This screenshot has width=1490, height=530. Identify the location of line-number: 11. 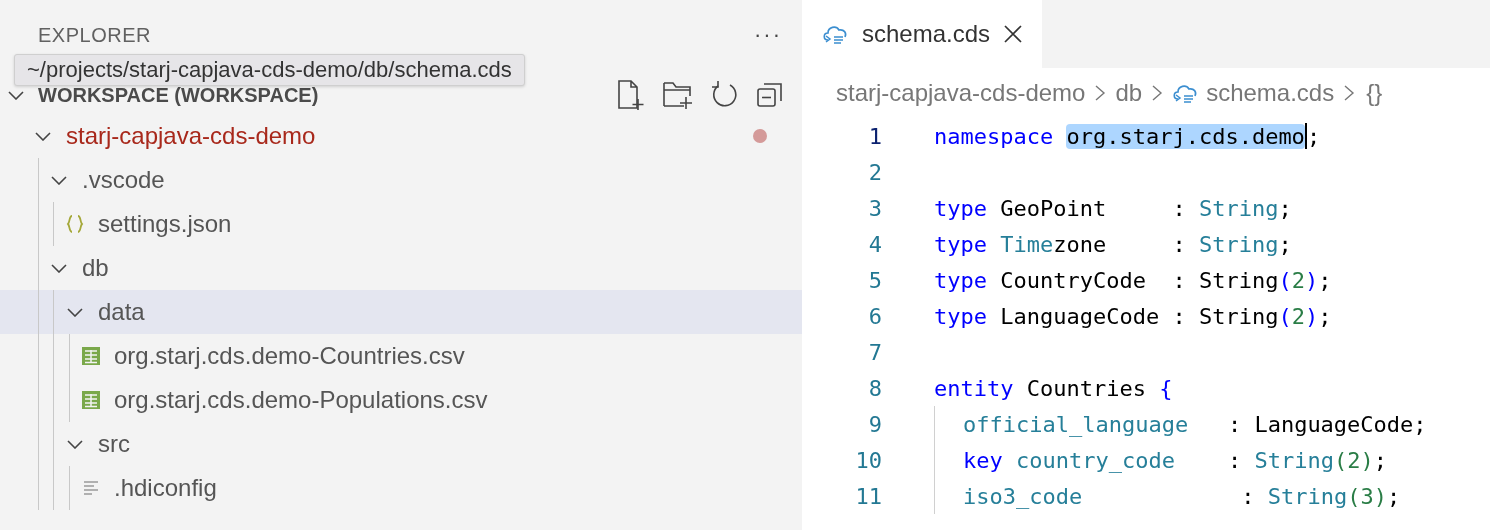
(868, 496).